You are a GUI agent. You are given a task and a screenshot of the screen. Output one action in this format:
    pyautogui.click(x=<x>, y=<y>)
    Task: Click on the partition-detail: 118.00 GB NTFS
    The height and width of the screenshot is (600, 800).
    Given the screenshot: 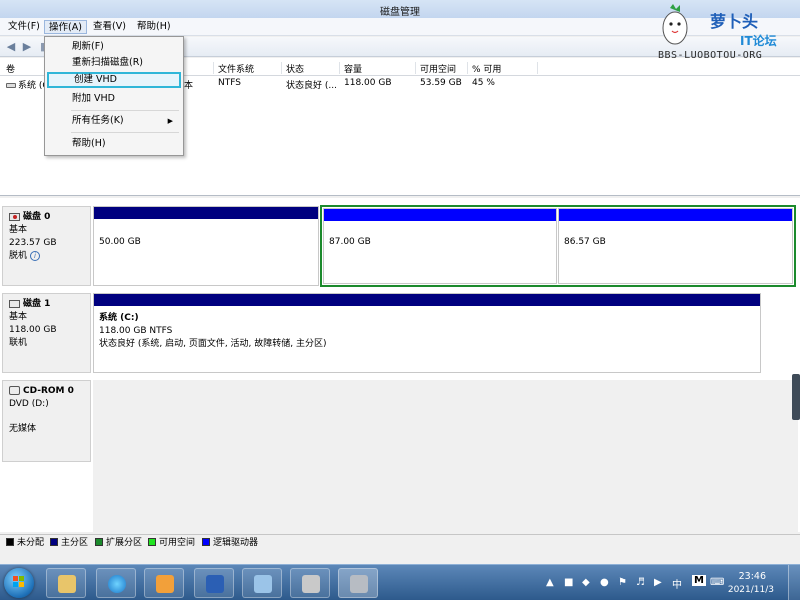 What is the action you would take?
    pyautogui.click(x=136, y=331)
    